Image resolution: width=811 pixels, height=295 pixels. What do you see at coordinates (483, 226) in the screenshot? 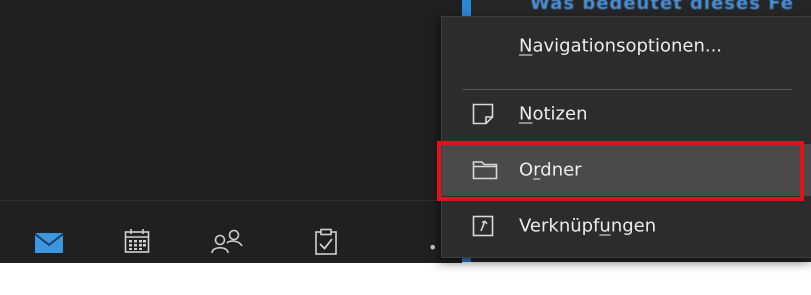
I see `shortcut-icon` at bounding box center [483, 226].